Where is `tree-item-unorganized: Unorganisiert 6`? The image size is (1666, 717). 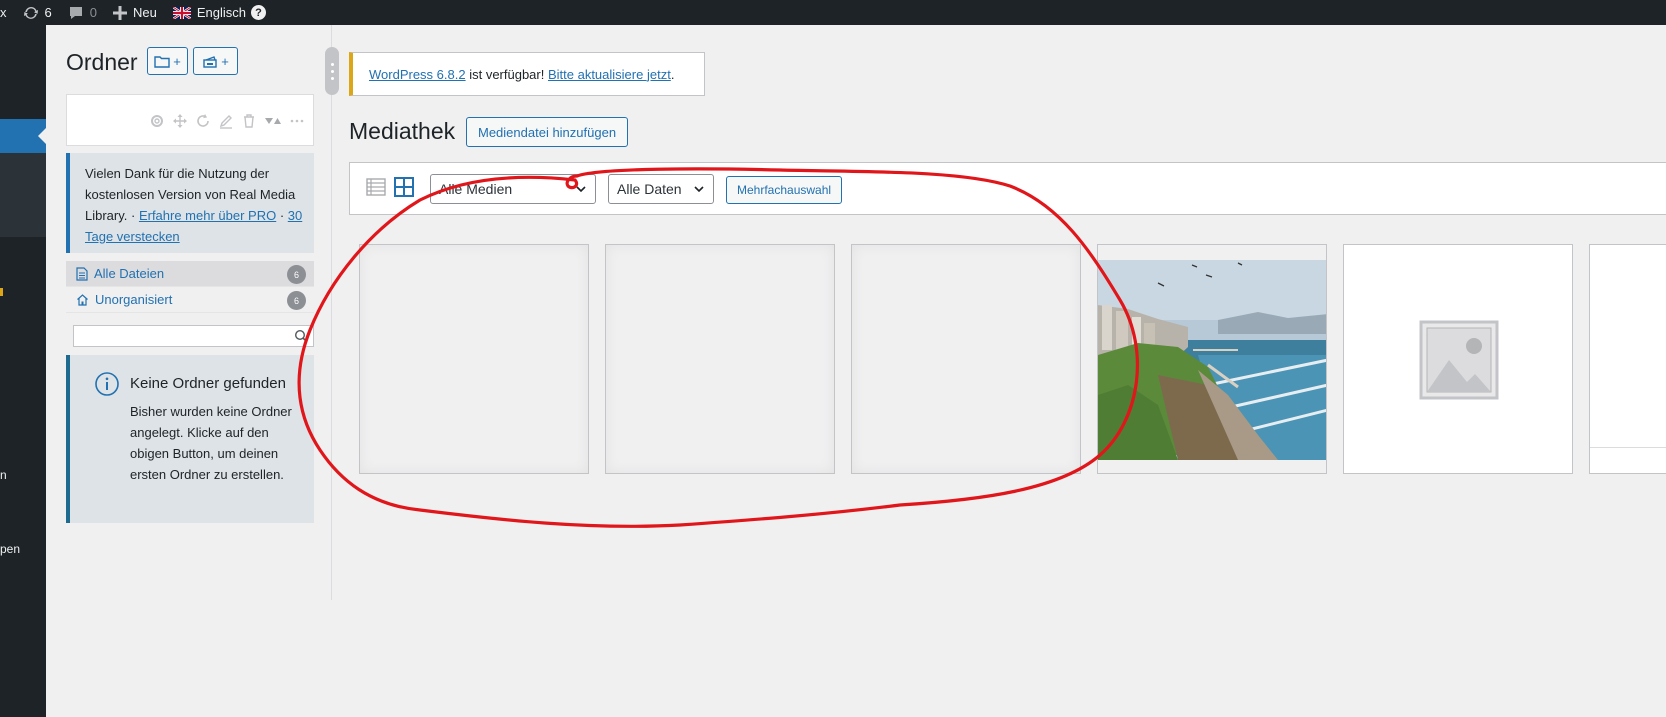 tree-item-unorganized: Unorganisiert 6 is located at coordinates (190, 300).